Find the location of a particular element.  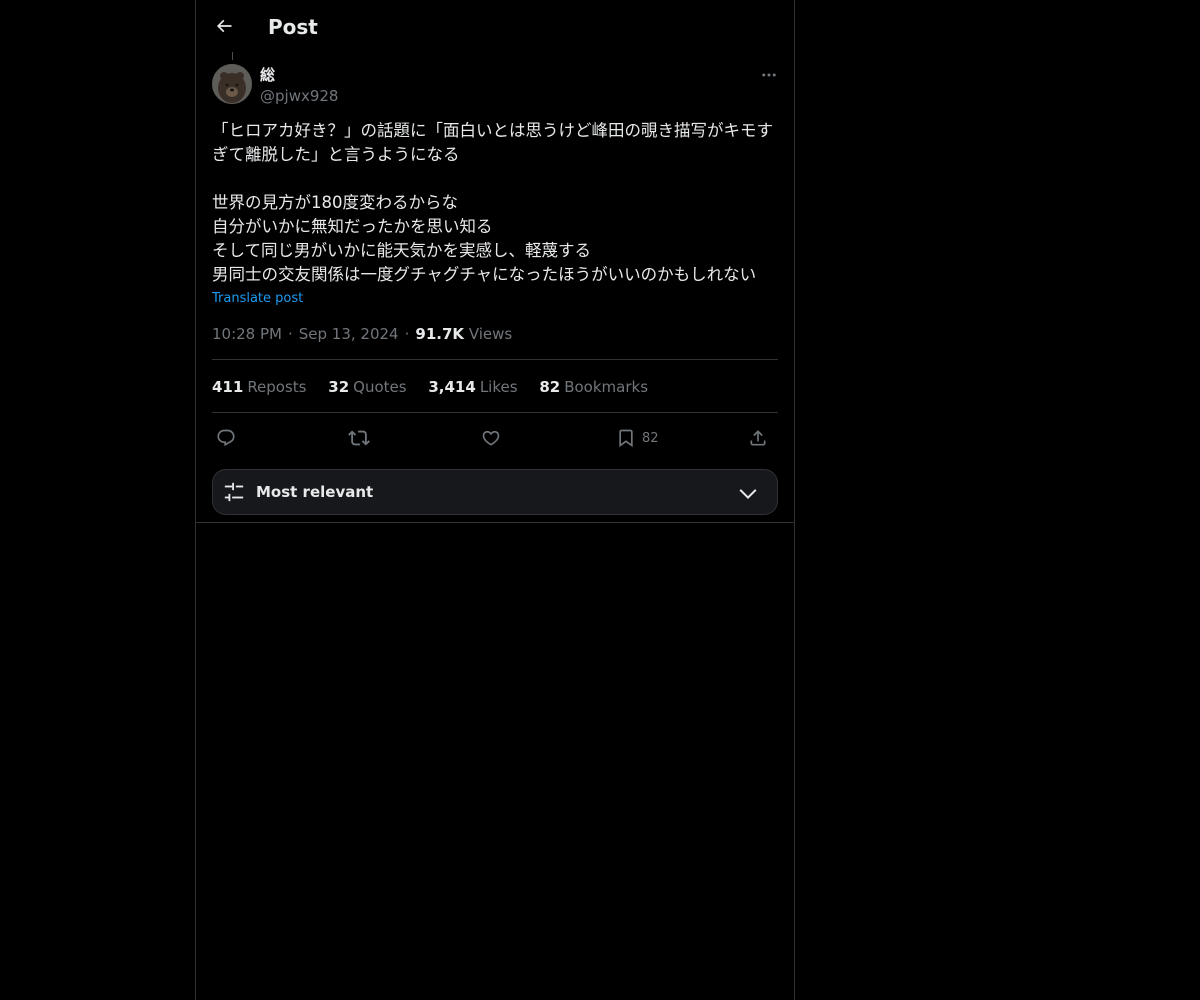

more-options-button is located at coordinates (769, 75).